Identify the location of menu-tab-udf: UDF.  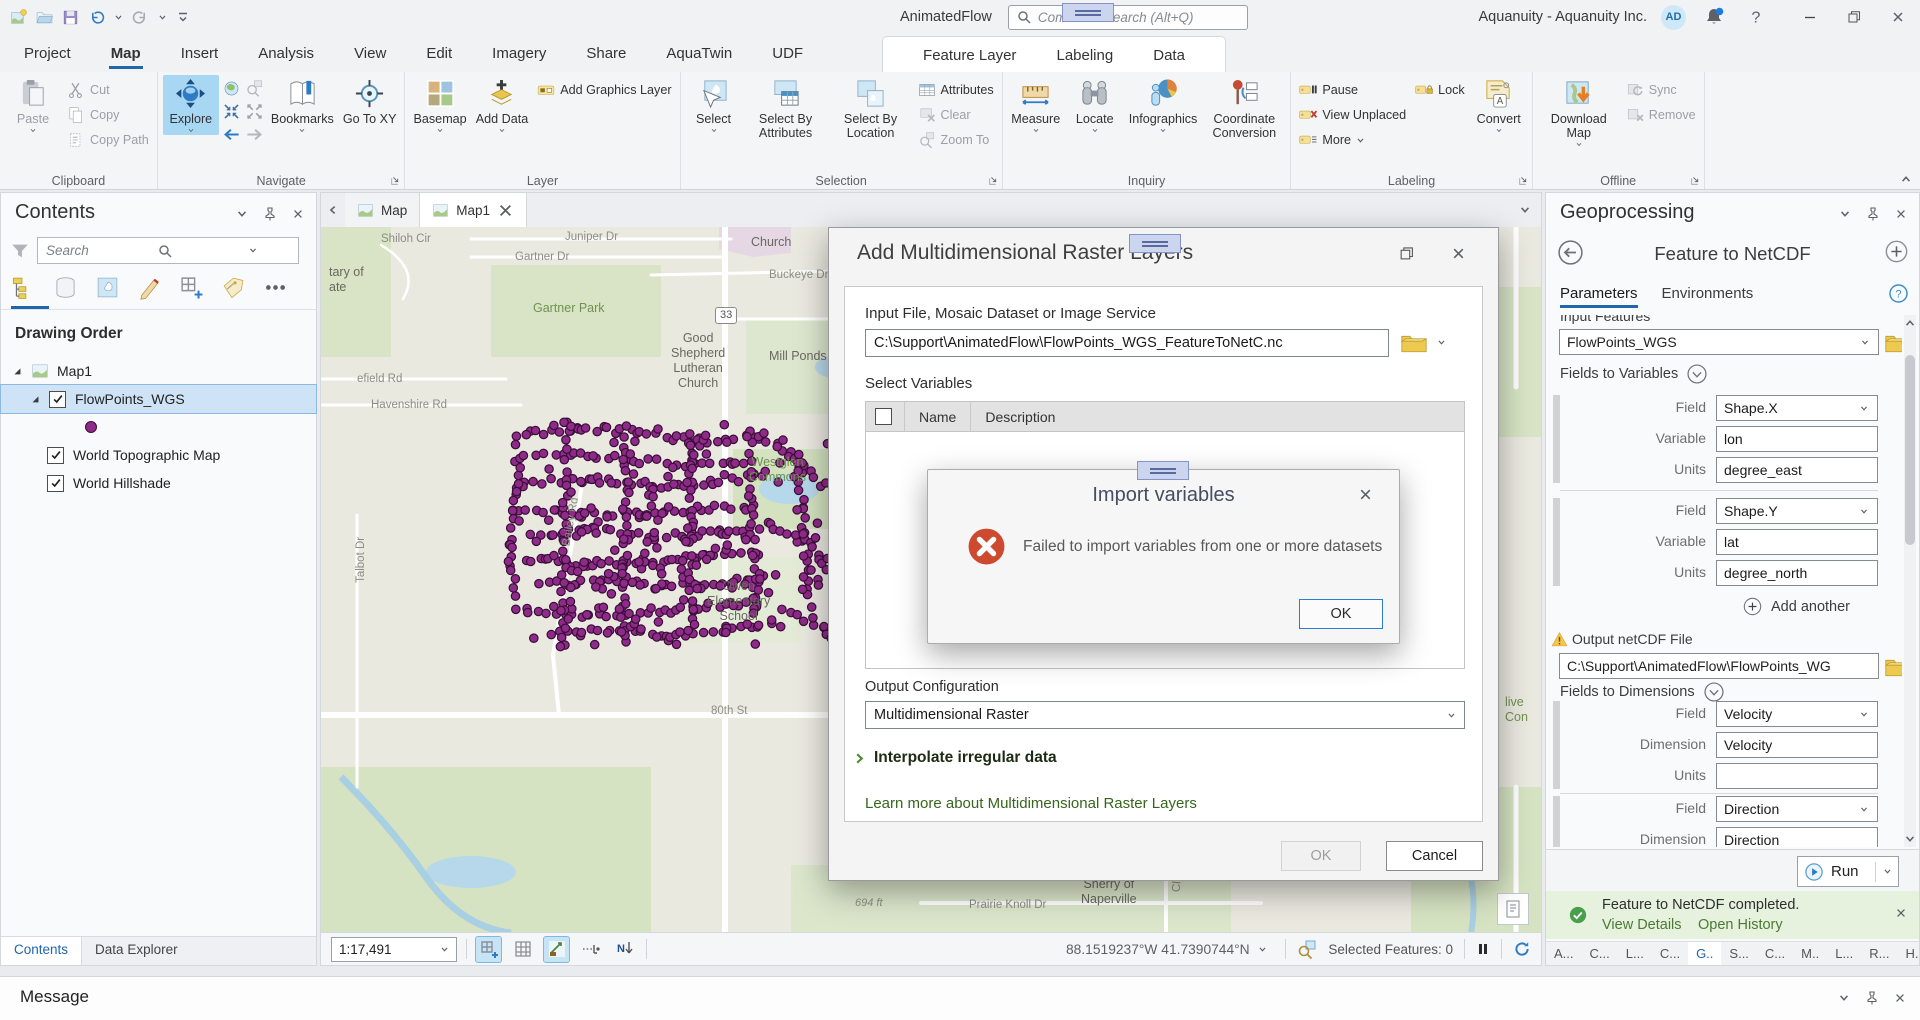
(787, 53).